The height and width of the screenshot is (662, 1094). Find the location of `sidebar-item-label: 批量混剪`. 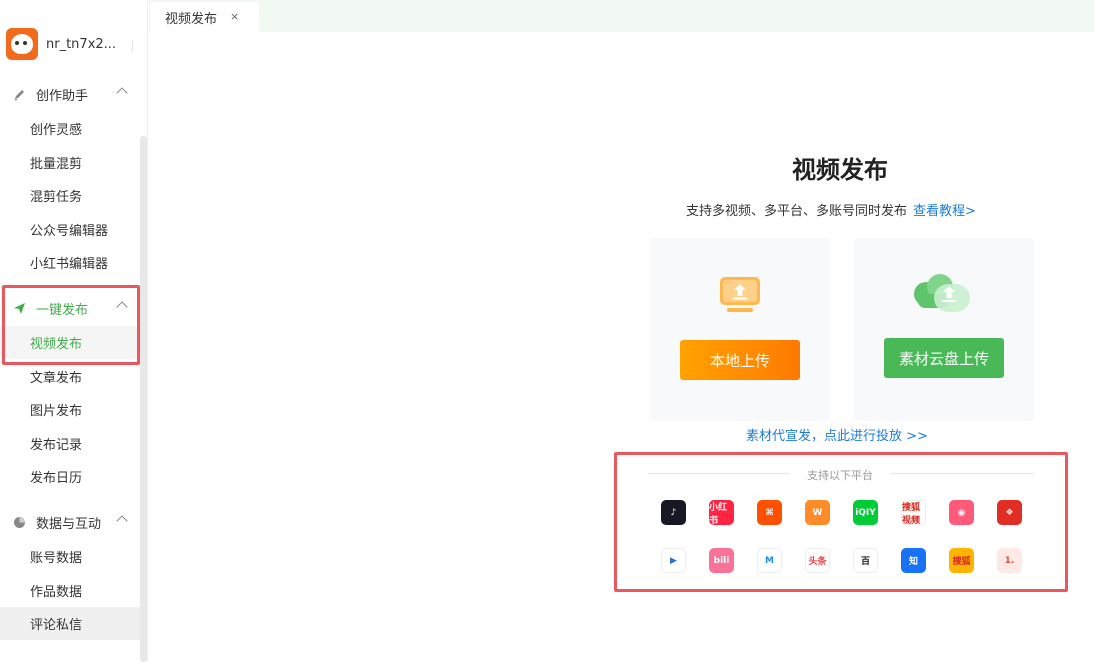

sidebar-item-label: 批量混剪 is located at coordinates (56, 164).